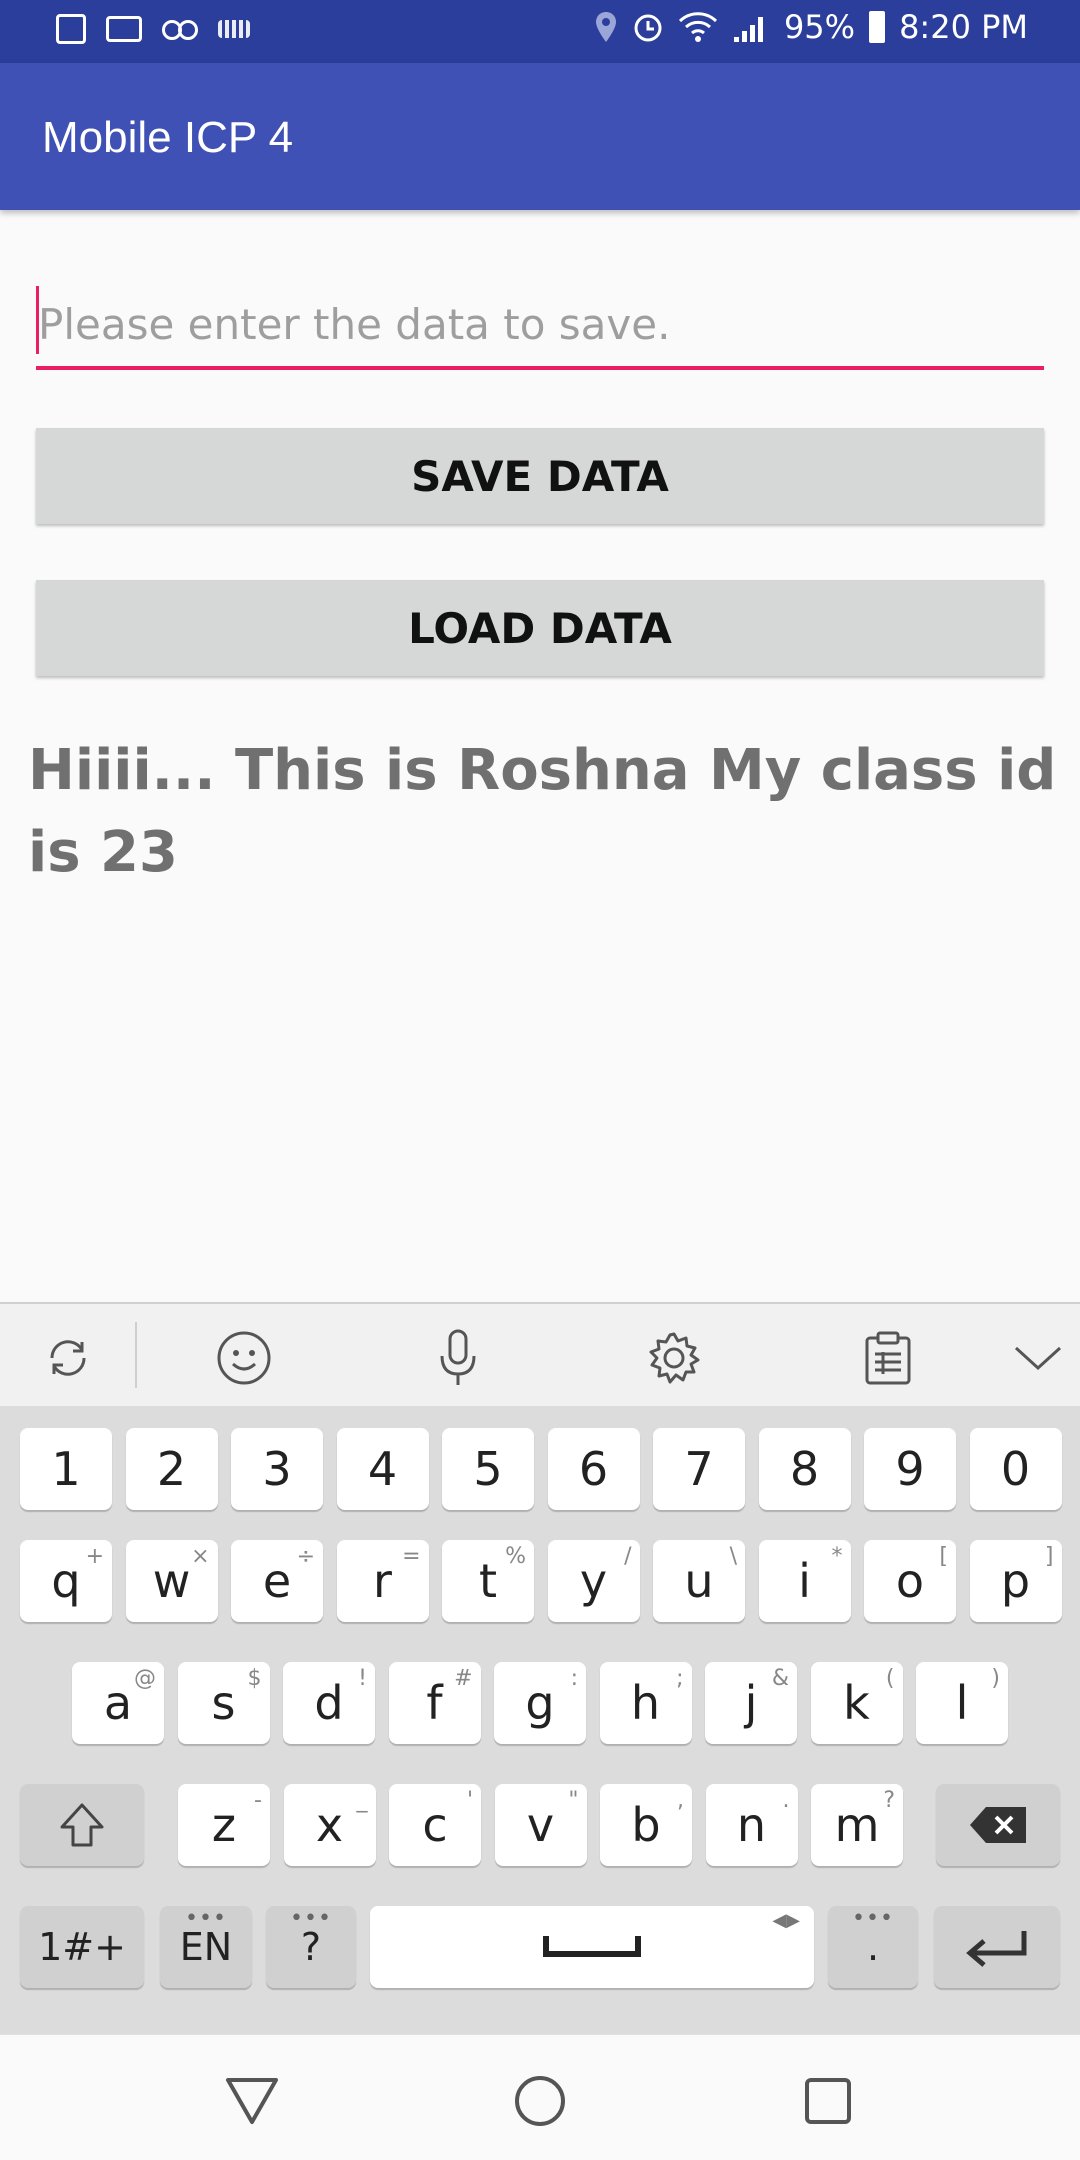 The image size is (1080, 2160). What do you see at coordinates (1038, 1358) in the screenshot?
I see `chevron-down-icon` at bounding box center [1038, 1358].